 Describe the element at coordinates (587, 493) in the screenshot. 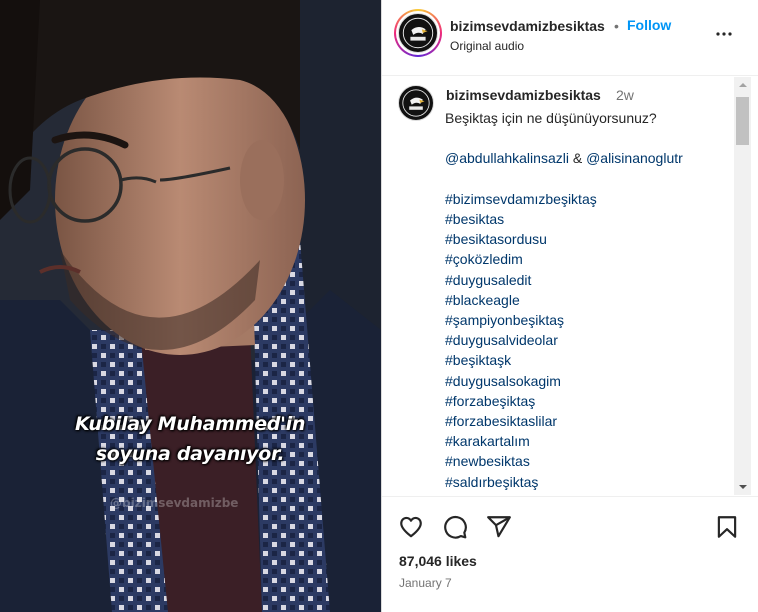

I see `hashtag-link: #beşiktaşelit` at that location.